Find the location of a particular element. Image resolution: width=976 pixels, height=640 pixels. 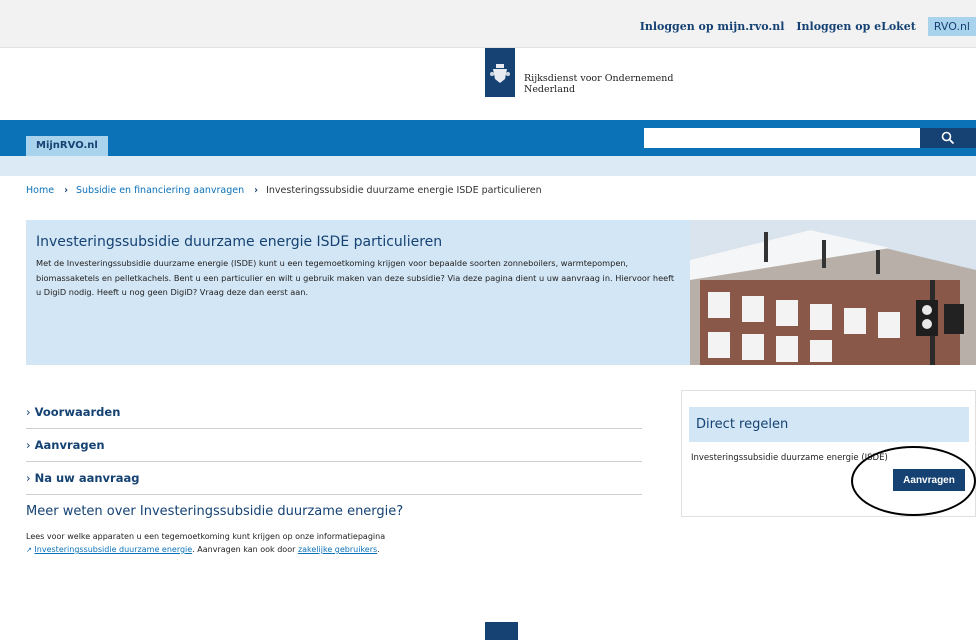

meer-text-middle: . Aanvragen kan ook door is located at coordinates (245, 549).